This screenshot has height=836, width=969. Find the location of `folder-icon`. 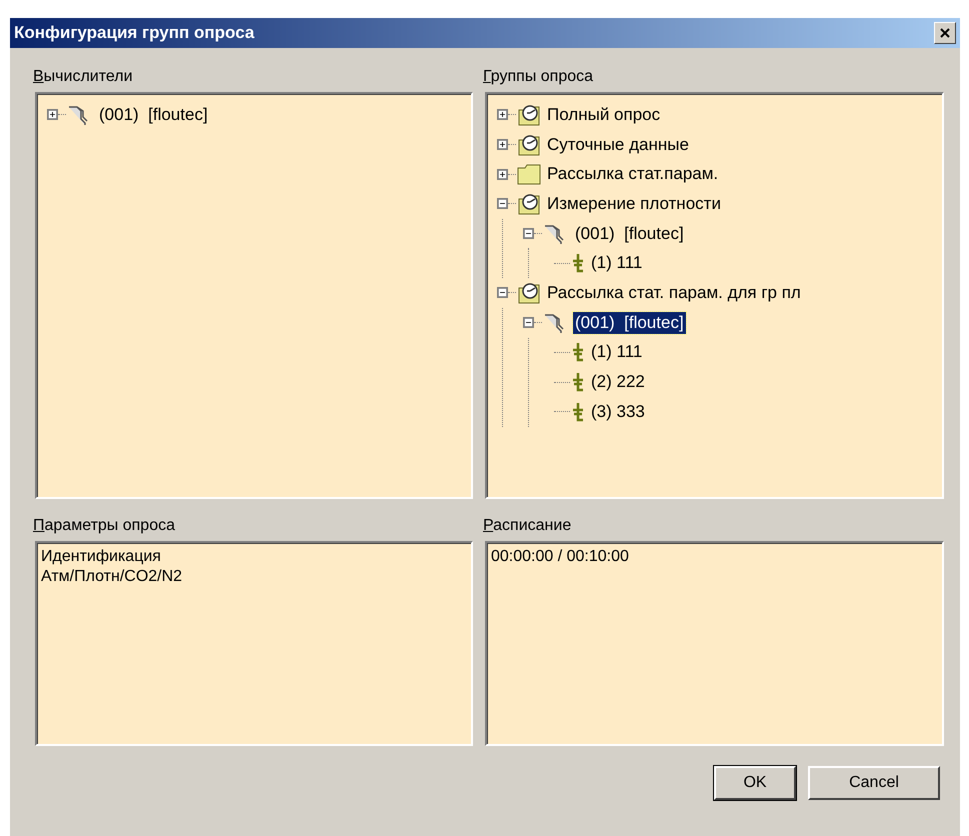

folder-icon is located at coordinates (529, 174).